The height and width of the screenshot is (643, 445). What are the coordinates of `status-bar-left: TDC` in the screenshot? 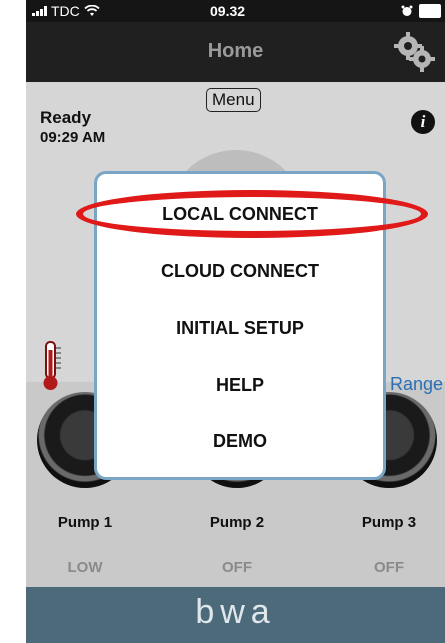 It's located at (66, 11).